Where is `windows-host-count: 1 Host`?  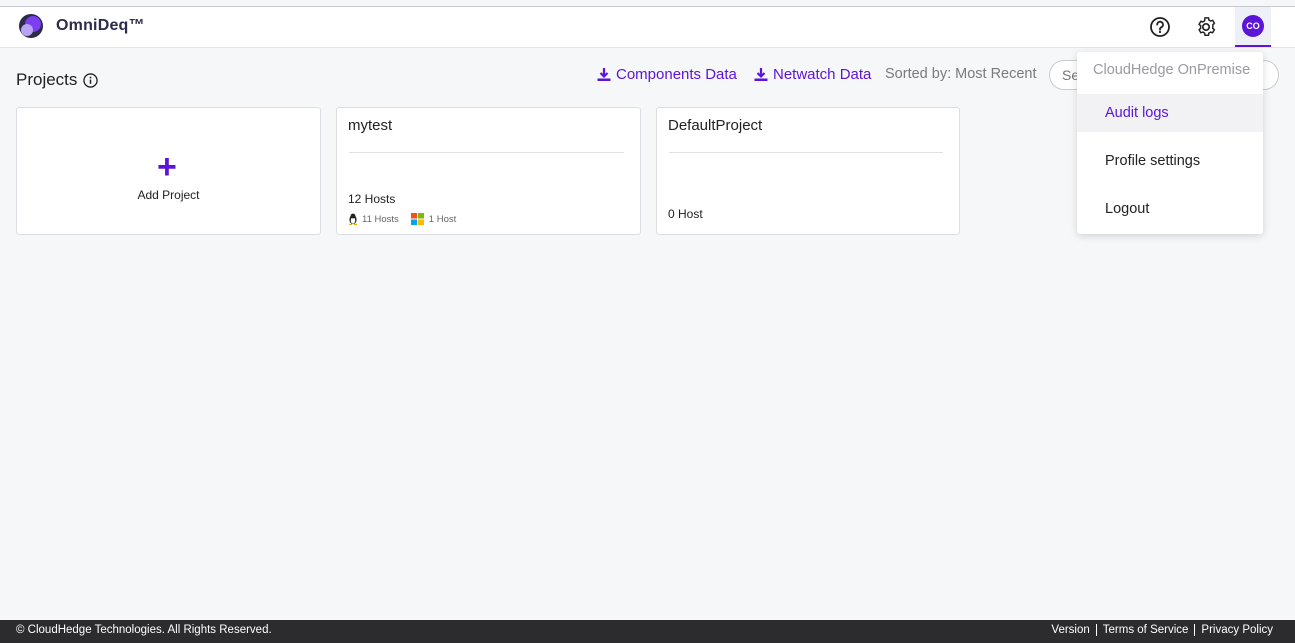
windows-host-count: 1 Host is located at coordinates (442, 219).